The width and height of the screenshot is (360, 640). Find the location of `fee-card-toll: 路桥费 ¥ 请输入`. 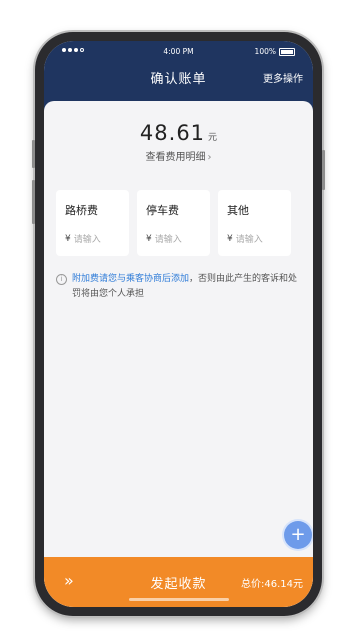

fee-card-toll: 路桥费 ¥ 请输入 is located at coordinates (92, 223).